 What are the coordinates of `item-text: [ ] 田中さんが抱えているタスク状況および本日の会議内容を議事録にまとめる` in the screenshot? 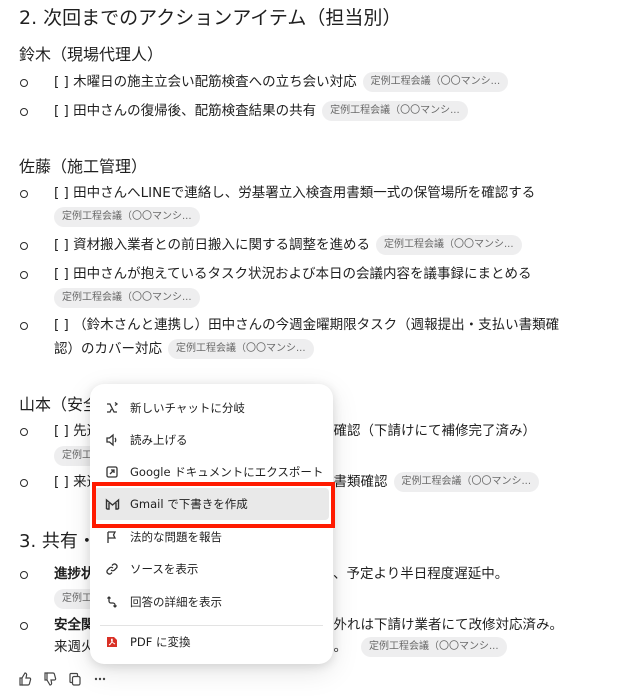 It's located at (293, 274).